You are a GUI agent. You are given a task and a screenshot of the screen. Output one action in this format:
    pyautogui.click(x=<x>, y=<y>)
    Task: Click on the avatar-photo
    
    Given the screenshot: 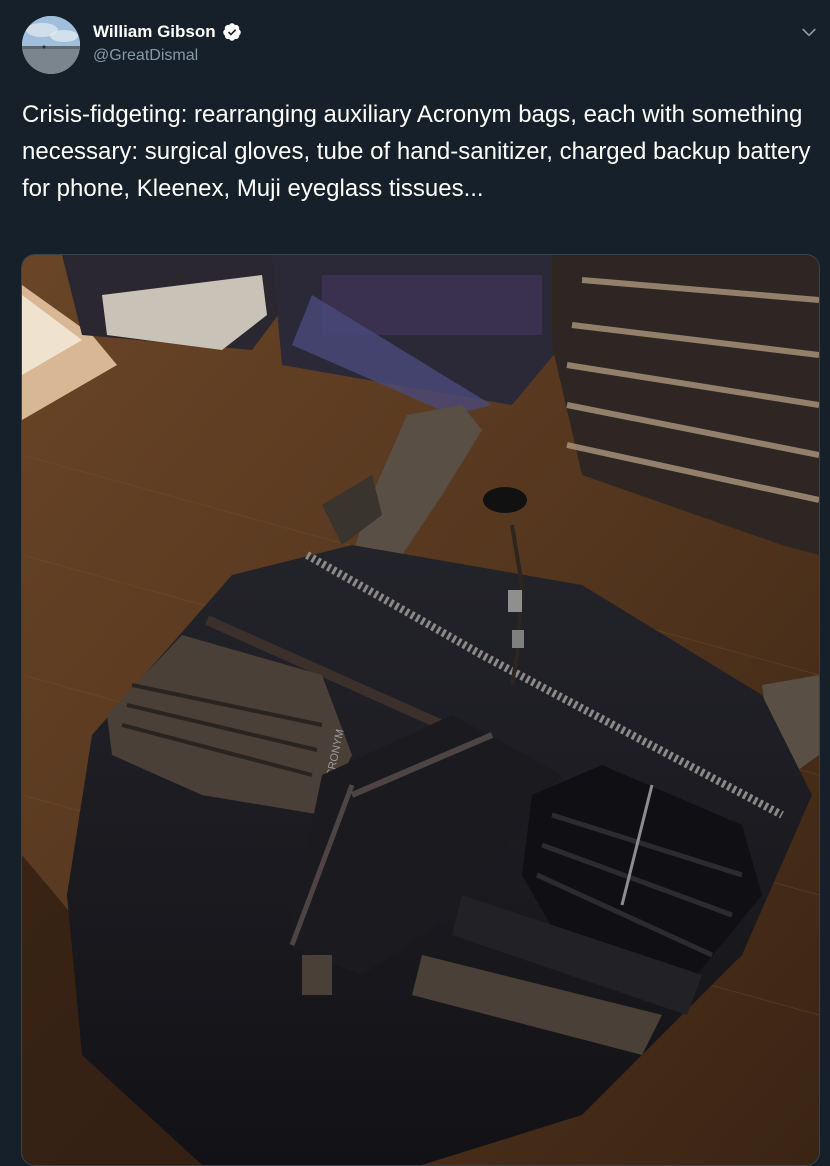 What is the action you would take?
    pyautogui.click(x=51, y=45)
    